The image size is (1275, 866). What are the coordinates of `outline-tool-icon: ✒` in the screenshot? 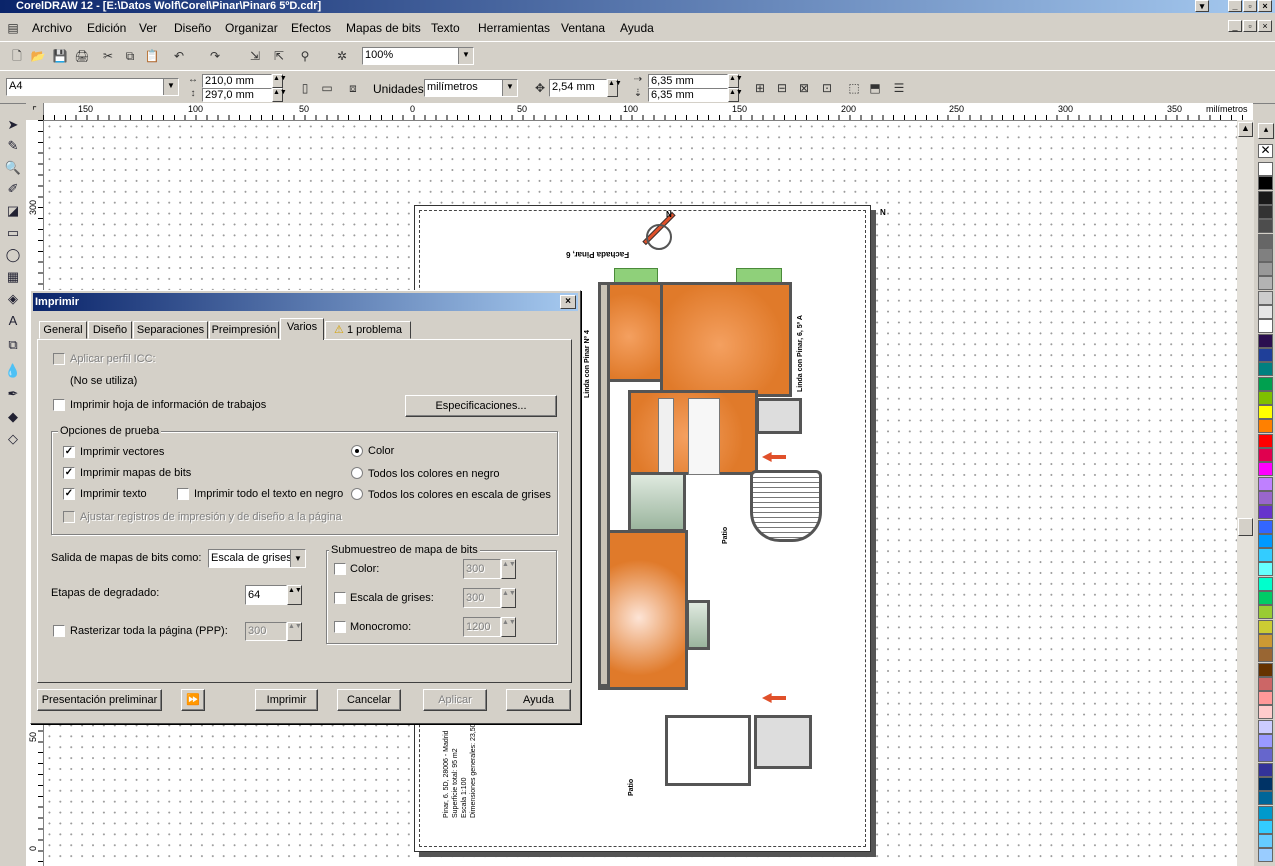 It's located at (13, 394).